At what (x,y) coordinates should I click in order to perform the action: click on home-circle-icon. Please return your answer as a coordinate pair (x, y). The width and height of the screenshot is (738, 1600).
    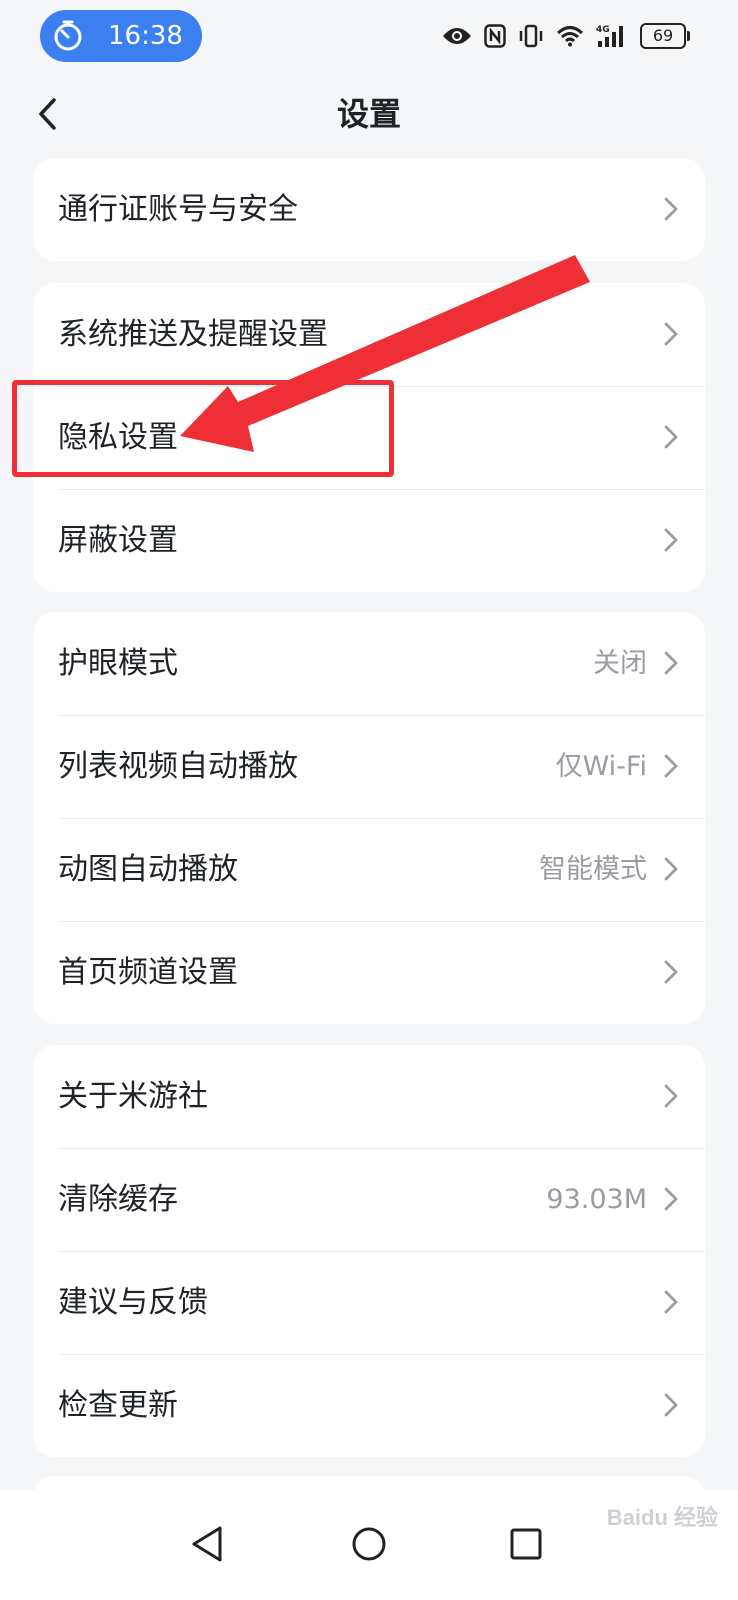
    Looking at the image, I should click on (369, 1544).